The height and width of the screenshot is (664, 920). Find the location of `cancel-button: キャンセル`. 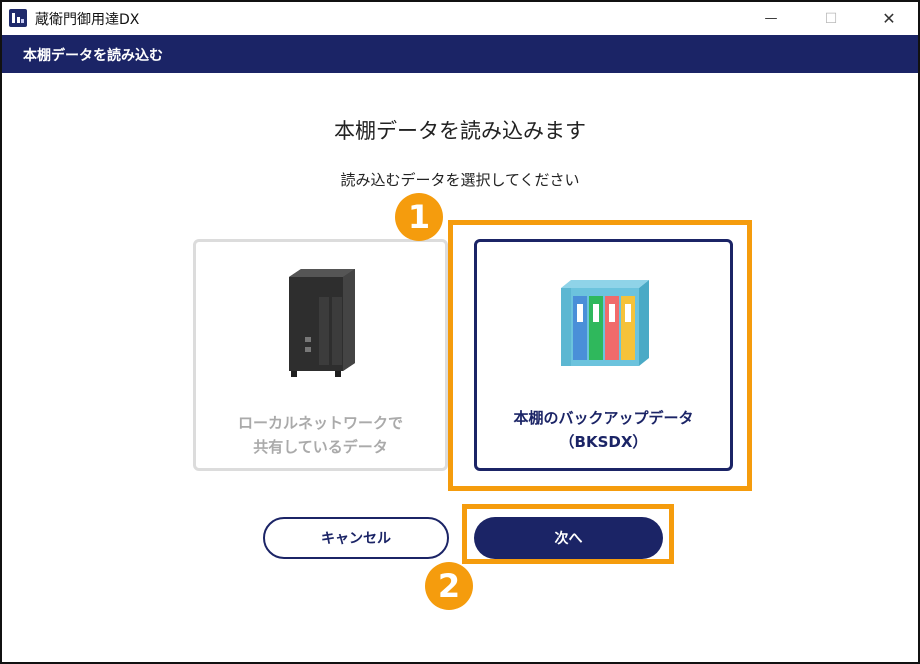

cancel-button: キャンセル is located at coordinates (356, 538).